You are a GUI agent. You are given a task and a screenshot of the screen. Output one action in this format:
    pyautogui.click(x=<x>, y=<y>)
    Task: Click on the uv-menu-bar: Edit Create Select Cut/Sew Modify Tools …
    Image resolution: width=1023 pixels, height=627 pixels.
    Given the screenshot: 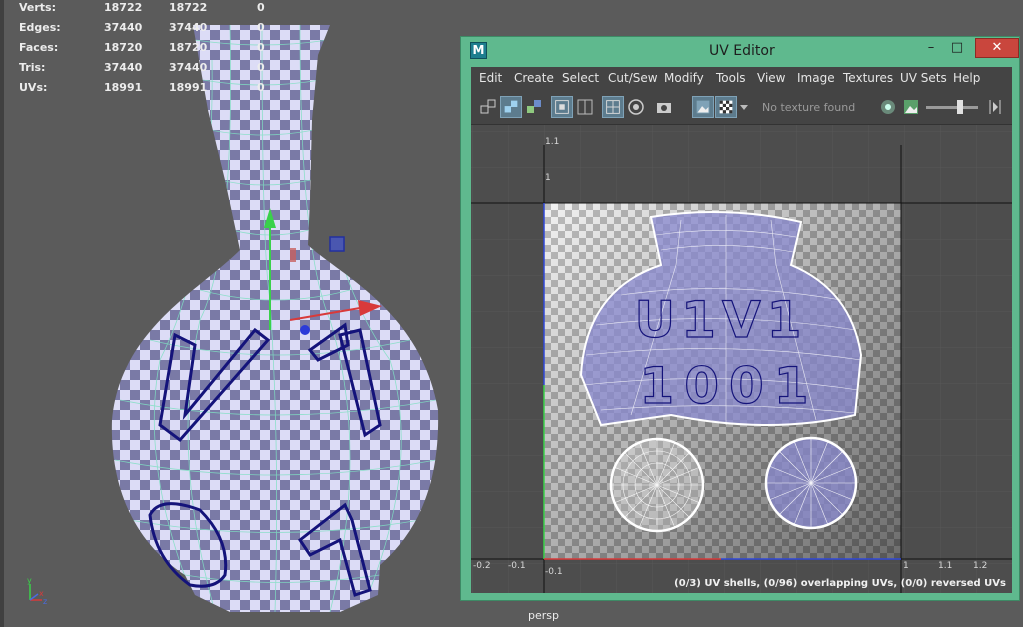 What is the action you would take?
    pyautogui.click(x=741, y=78)
    